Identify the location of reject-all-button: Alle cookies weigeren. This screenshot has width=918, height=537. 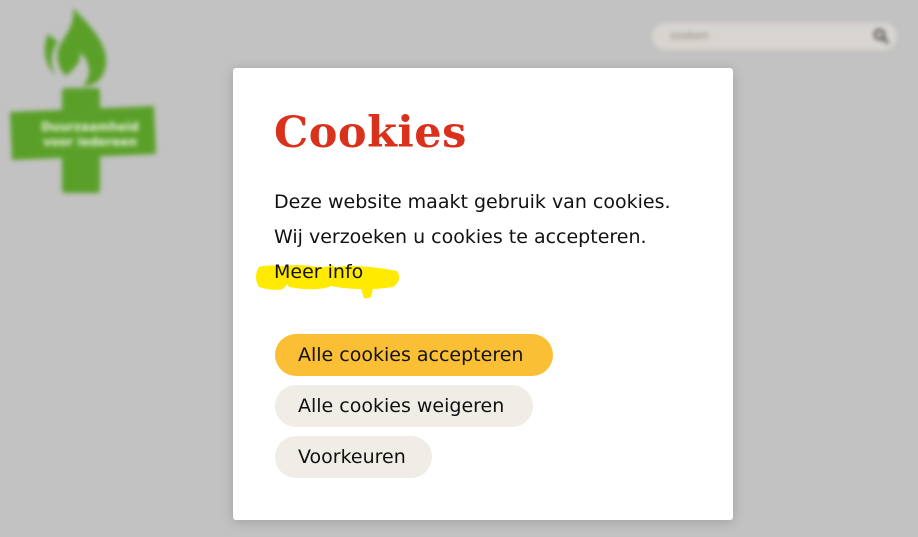
(404, 406).